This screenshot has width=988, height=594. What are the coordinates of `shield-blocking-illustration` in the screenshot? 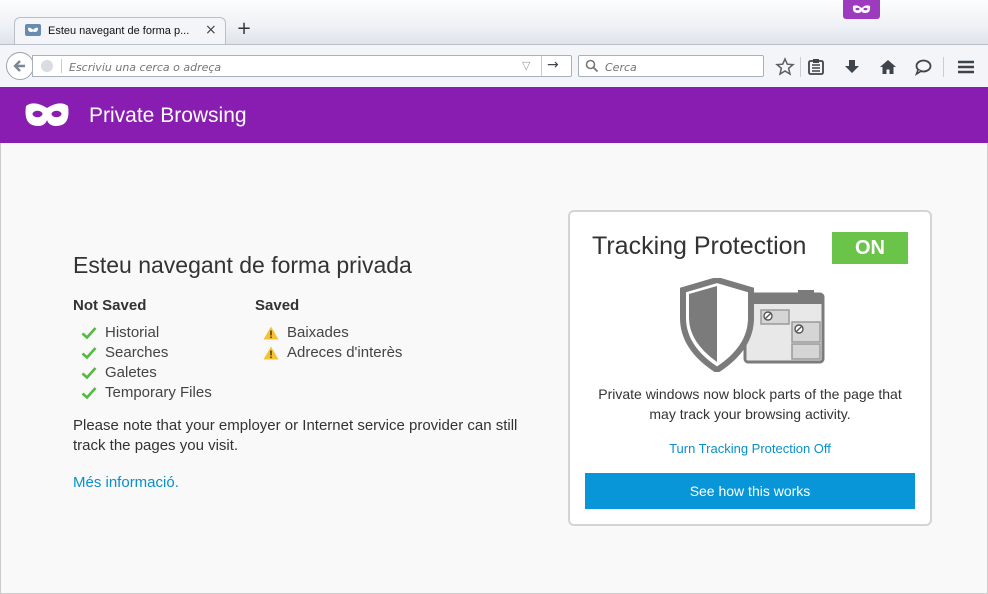 It's located at (752, 325).